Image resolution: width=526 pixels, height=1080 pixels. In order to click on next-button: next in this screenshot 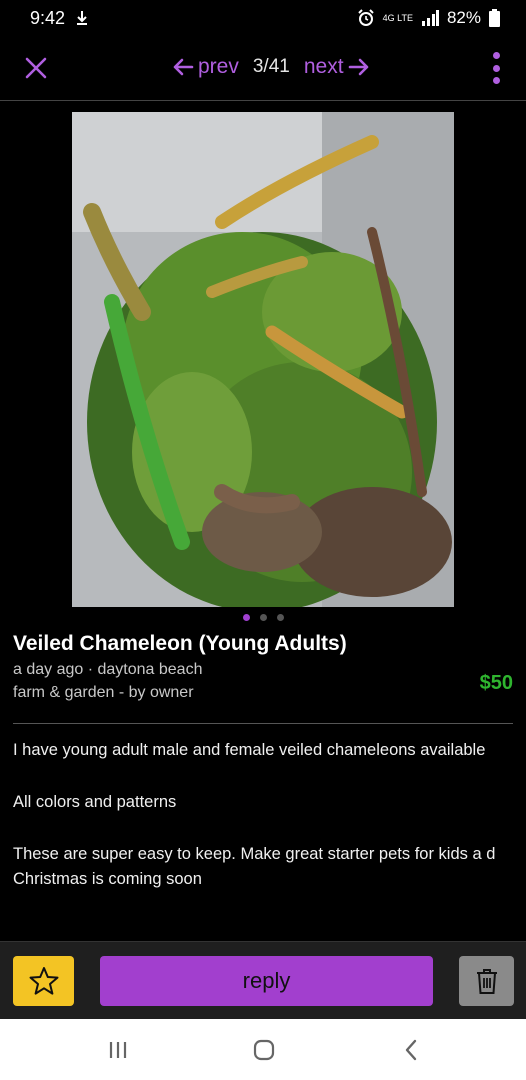, I will do `click(337, 67)`.